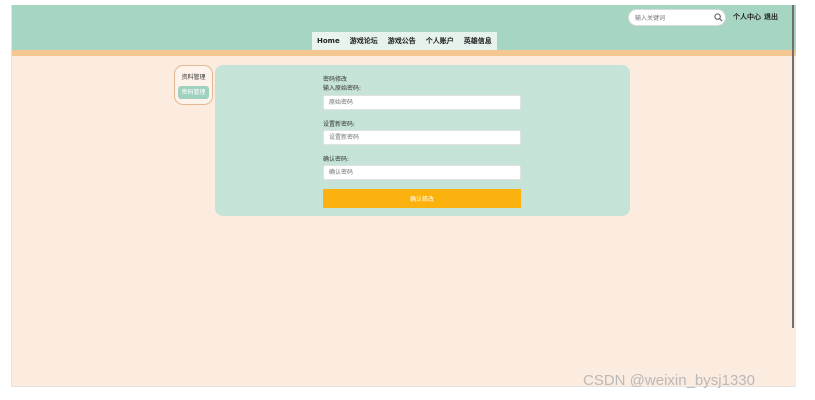  I want to click on sidebar-item-password: 密码管理, so click(193, 92).